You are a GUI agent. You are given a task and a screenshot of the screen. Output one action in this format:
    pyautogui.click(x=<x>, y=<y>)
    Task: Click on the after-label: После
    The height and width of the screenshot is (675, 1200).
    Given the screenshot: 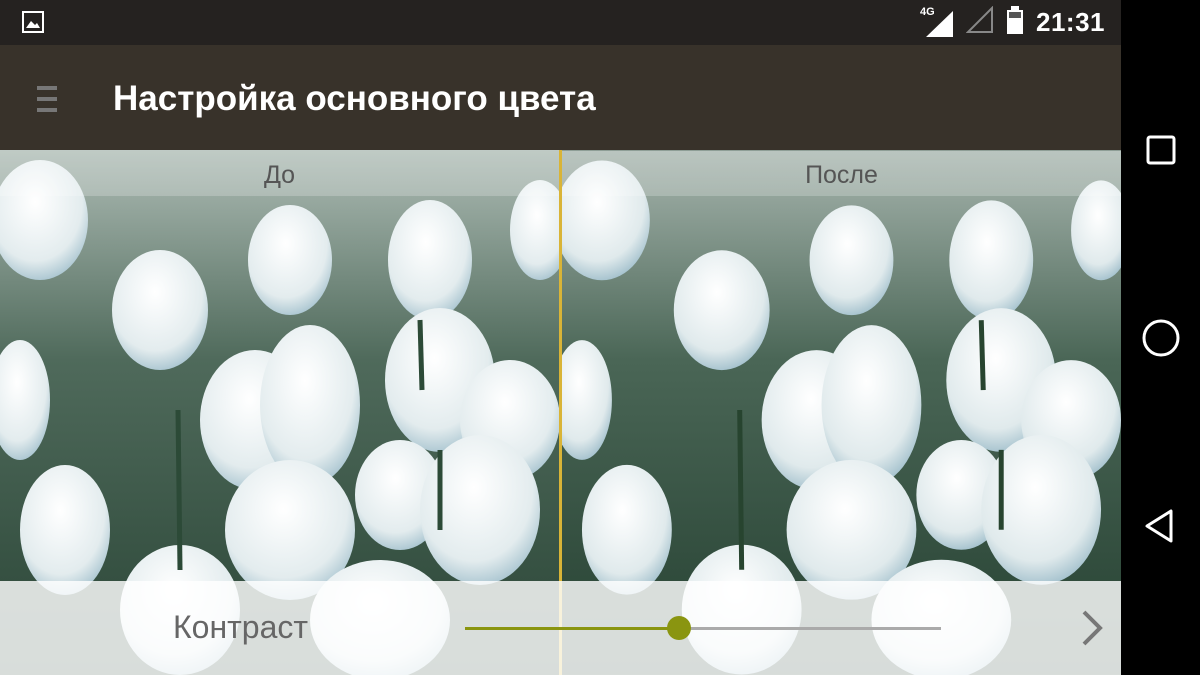 What is the action you would take?
    pyautogui.click(x=841, y=173)
    